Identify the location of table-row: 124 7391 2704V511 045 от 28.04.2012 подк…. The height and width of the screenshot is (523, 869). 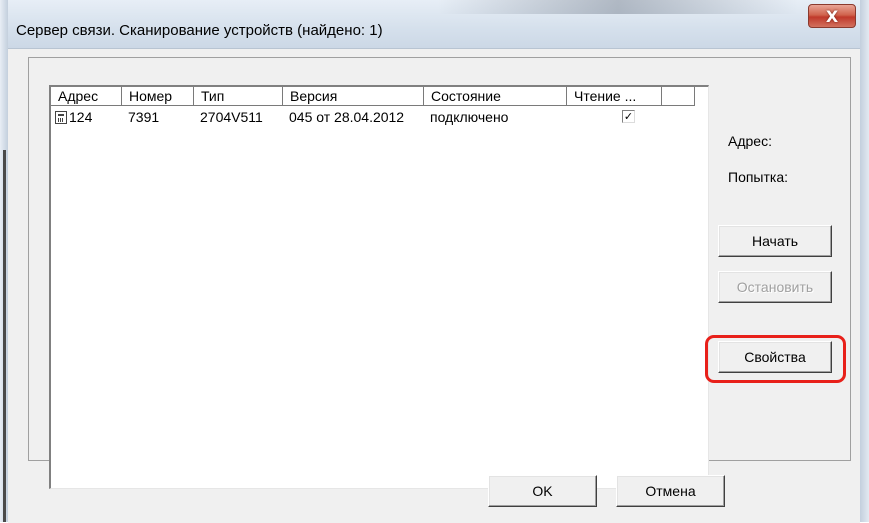
(379, 117).